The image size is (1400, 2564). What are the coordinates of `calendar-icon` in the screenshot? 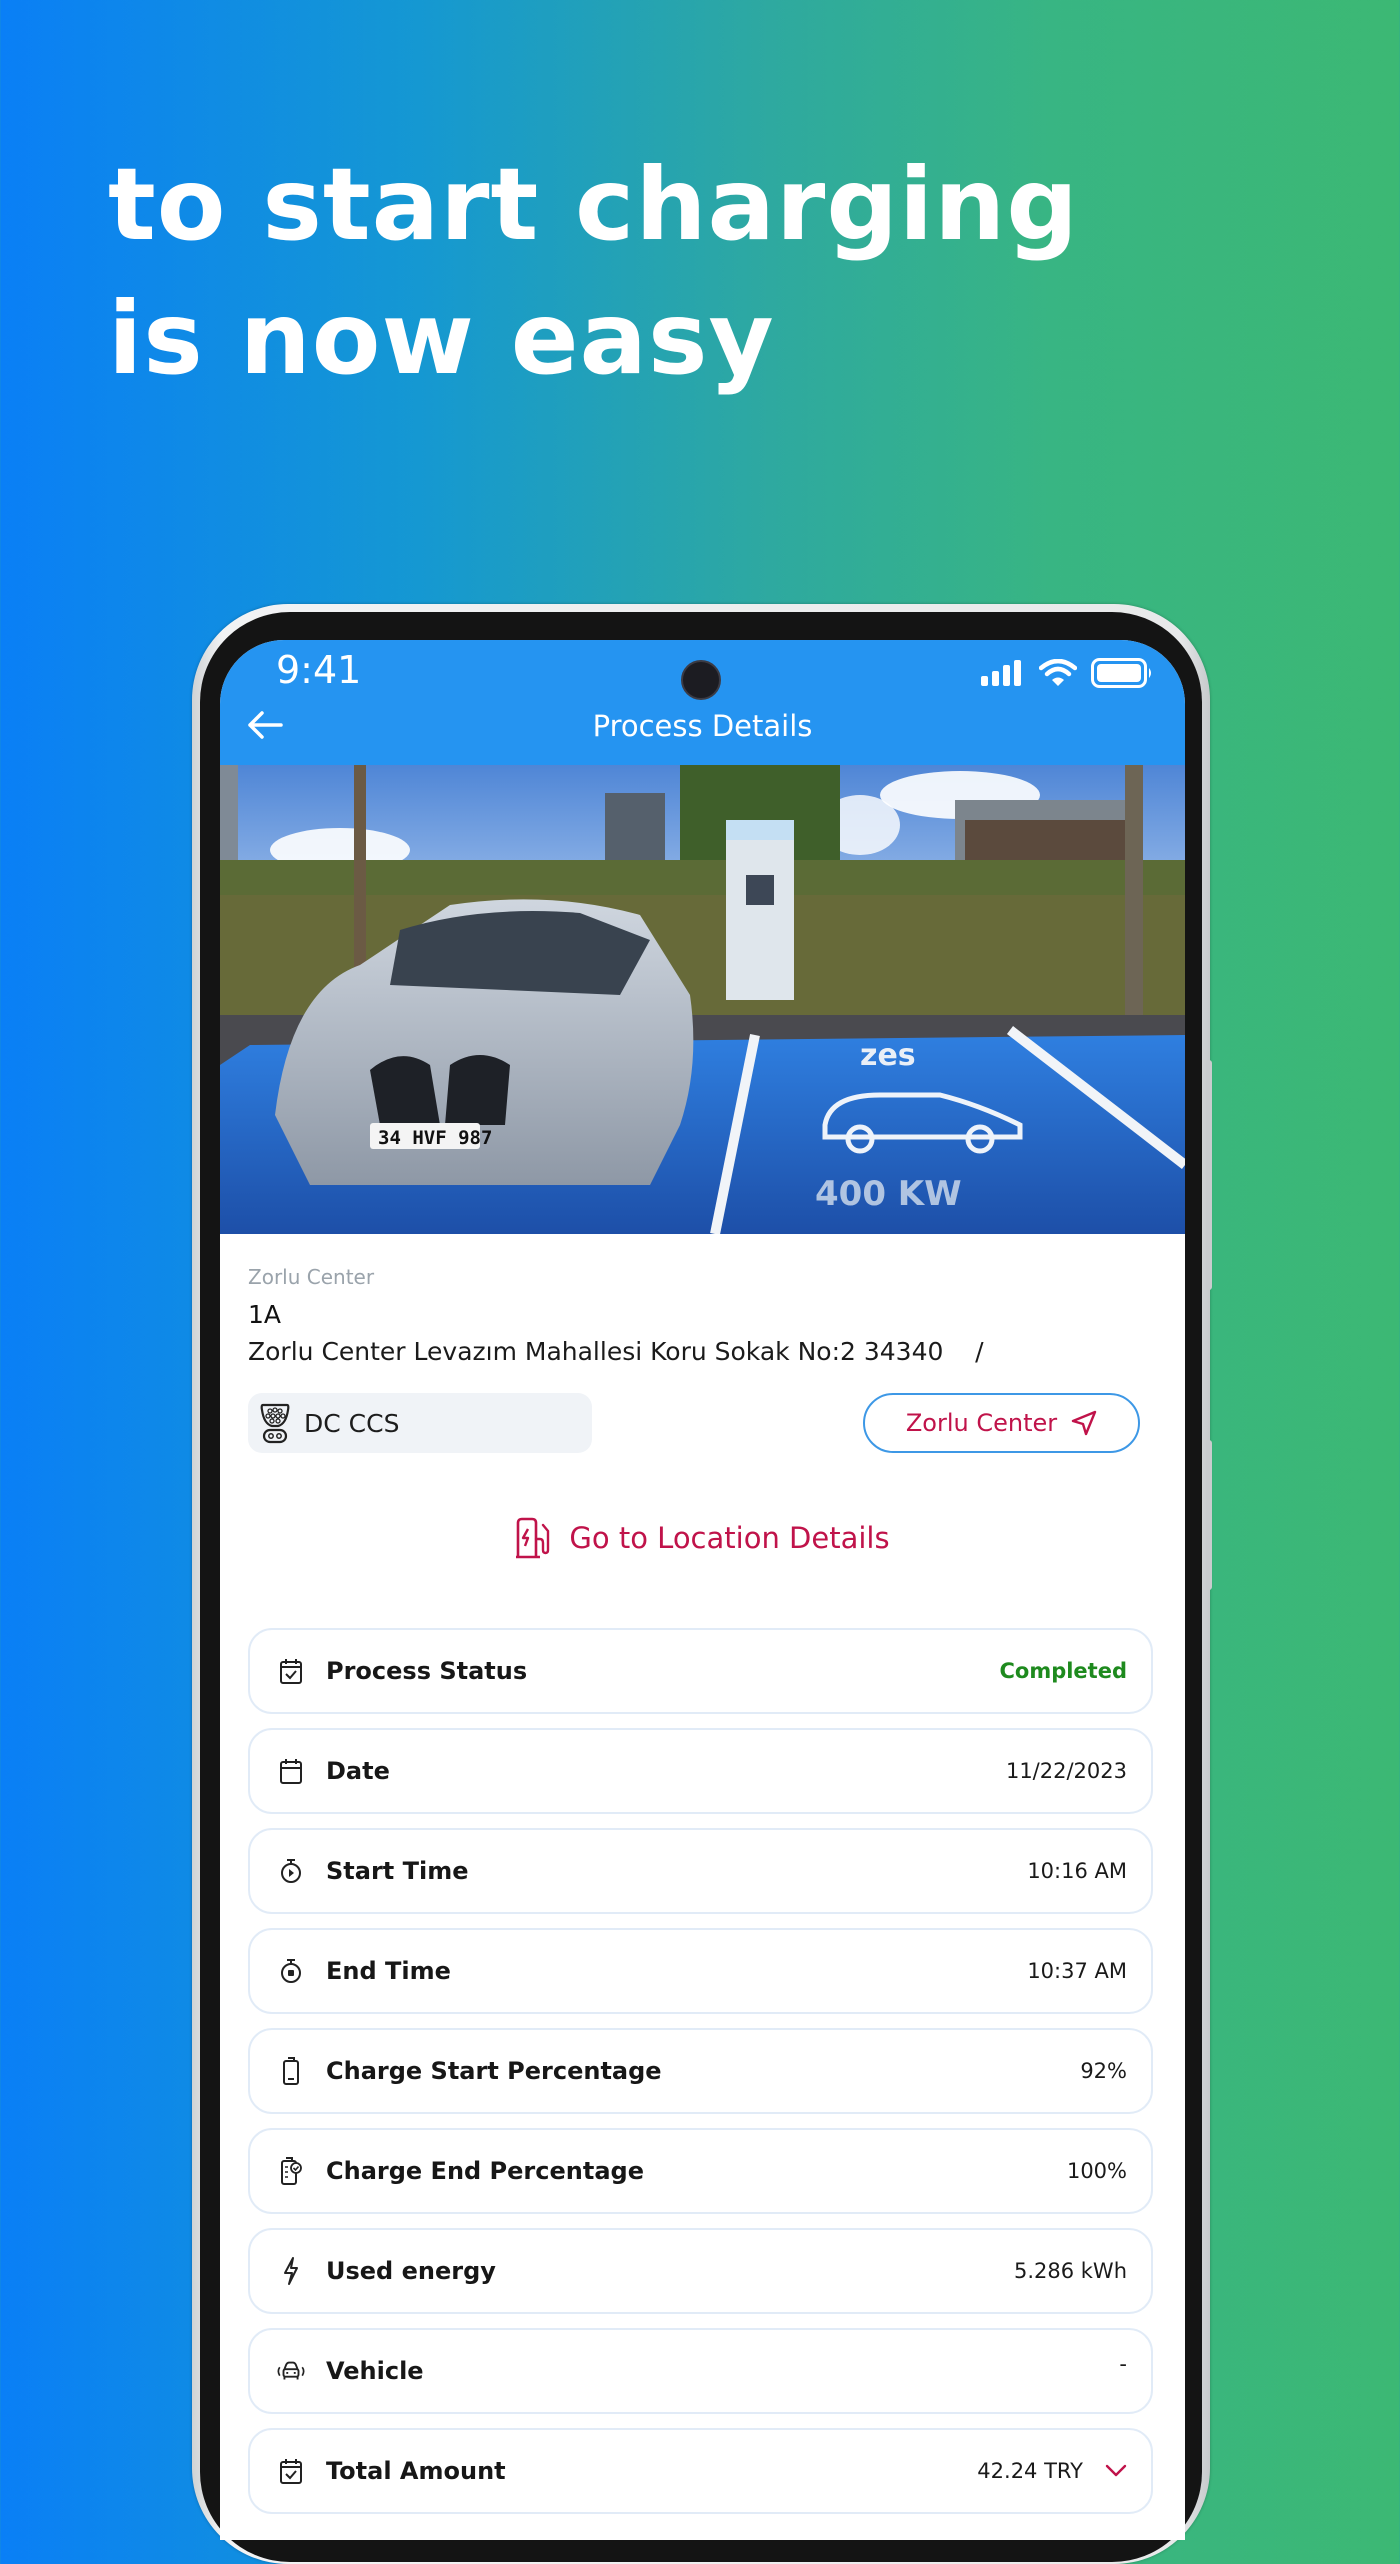 It's located at (291, 1771).